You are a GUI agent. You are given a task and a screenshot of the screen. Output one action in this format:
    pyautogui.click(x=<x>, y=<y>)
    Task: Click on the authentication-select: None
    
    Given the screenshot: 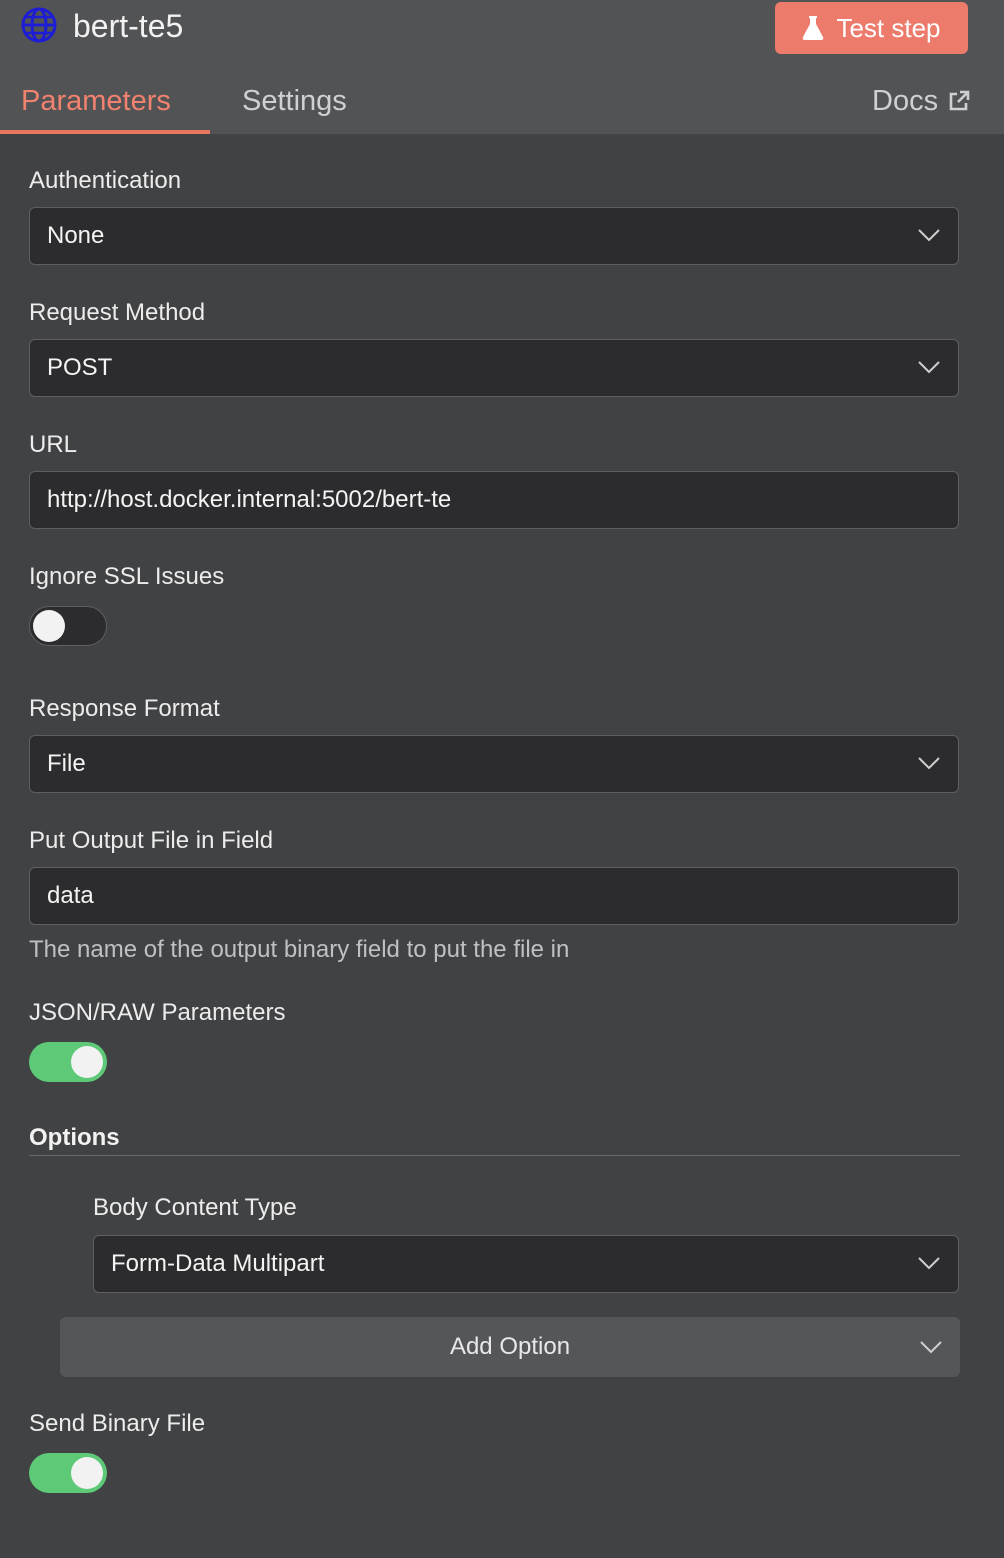 What is the action you would take?
    pyautogui.click(x=494, y=236)
    